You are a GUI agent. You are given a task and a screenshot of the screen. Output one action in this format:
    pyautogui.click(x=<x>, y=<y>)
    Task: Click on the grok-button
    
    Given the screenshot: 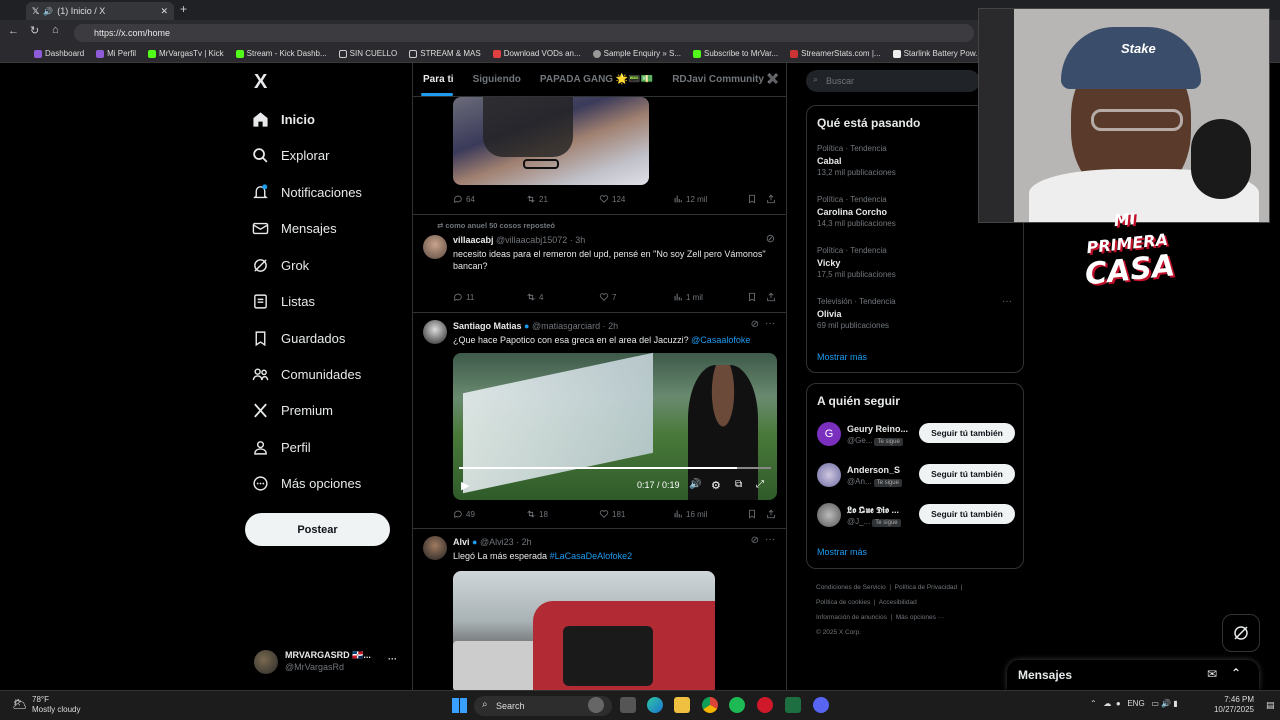 What is the action you would take?
    pyautogui.click(x=1241, y=633)
    